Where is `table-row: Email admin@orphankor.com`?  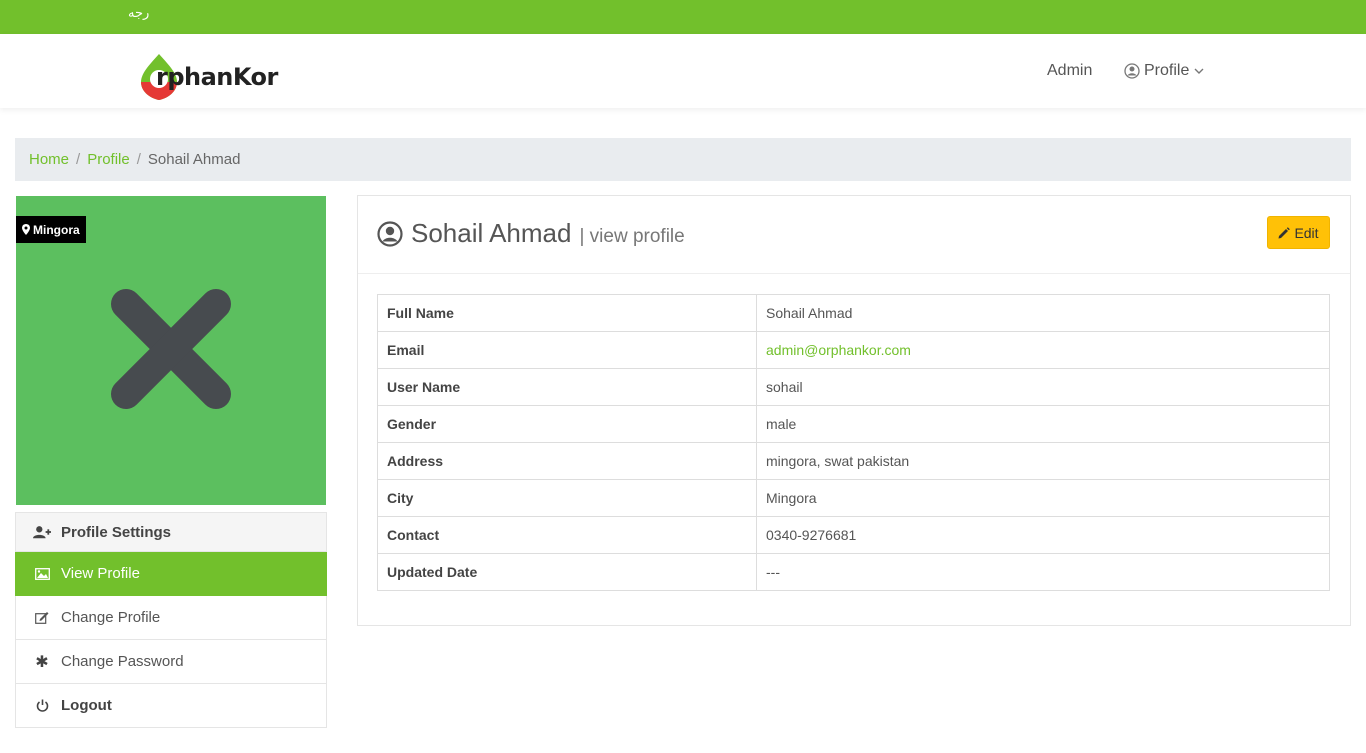
table-row: Email admin@orphankor.com is located at coordinates (853, 350).